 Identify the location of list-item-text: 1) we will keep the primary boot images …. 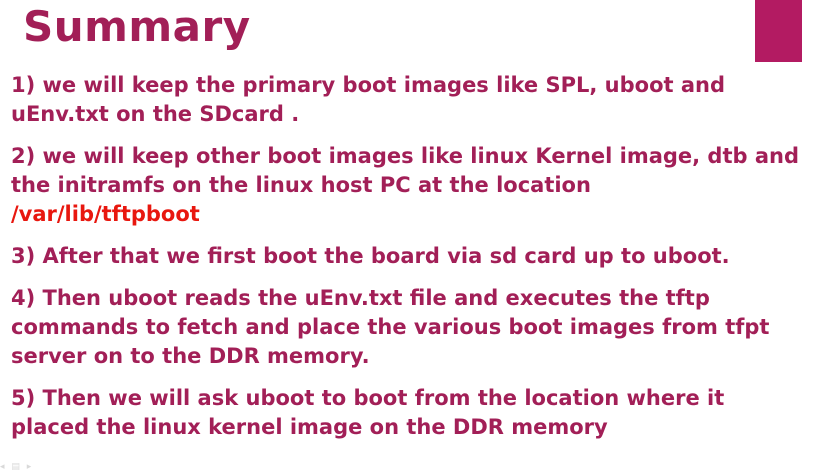
(368, 99).